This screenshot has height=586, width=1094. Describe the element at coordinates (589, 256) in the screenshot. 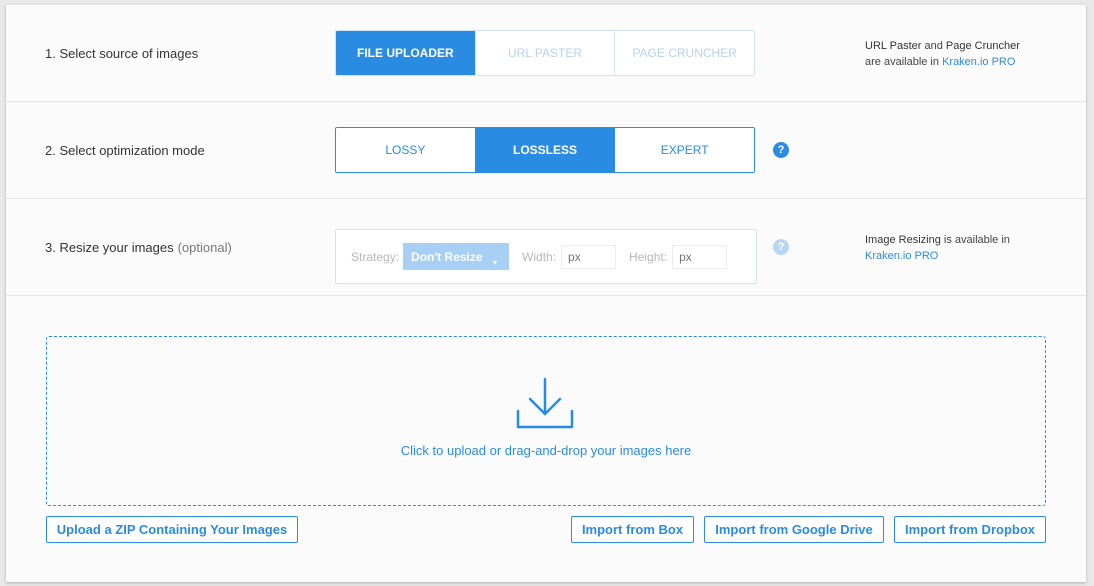

I see `width-input` at that location.